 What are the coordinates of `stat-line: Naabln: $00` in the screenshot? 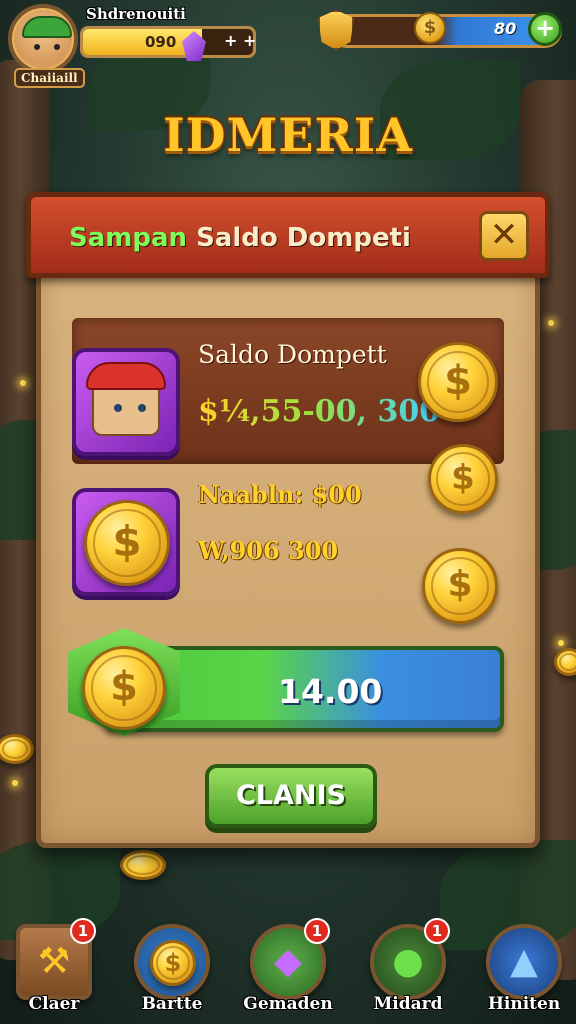 It's located at (280, 494).